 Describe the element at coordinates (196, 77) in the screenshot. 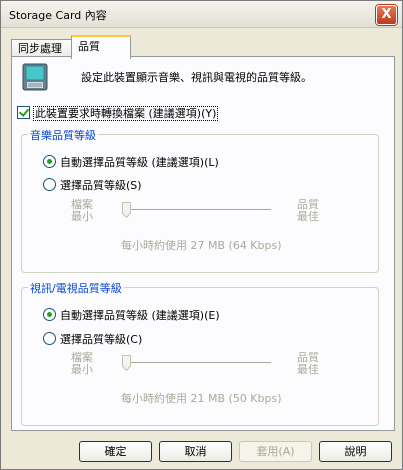

I see `description-text: 設定此裝置顯示音樂、視訊與電視的品質等級。` at that location.